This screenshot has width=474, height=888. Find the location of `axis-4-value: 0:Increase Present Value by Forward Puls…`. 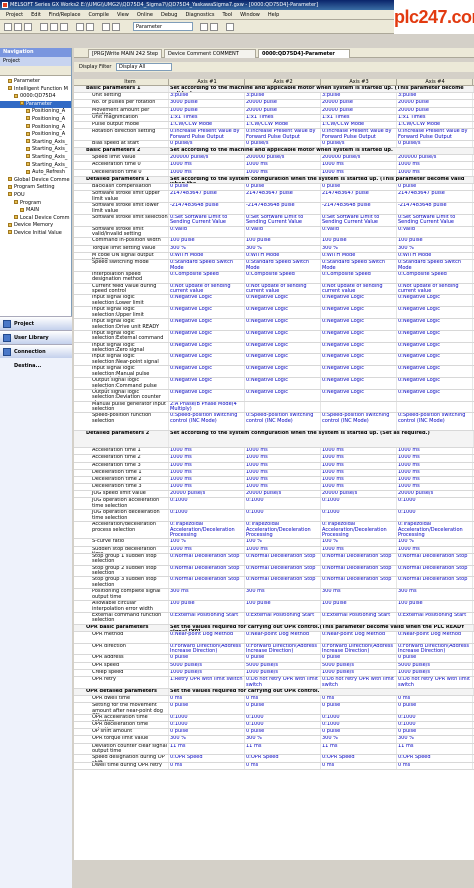

axis-4-value: 0:Increase Present Value by Forward Puls… is located at coordinates (435, 134).